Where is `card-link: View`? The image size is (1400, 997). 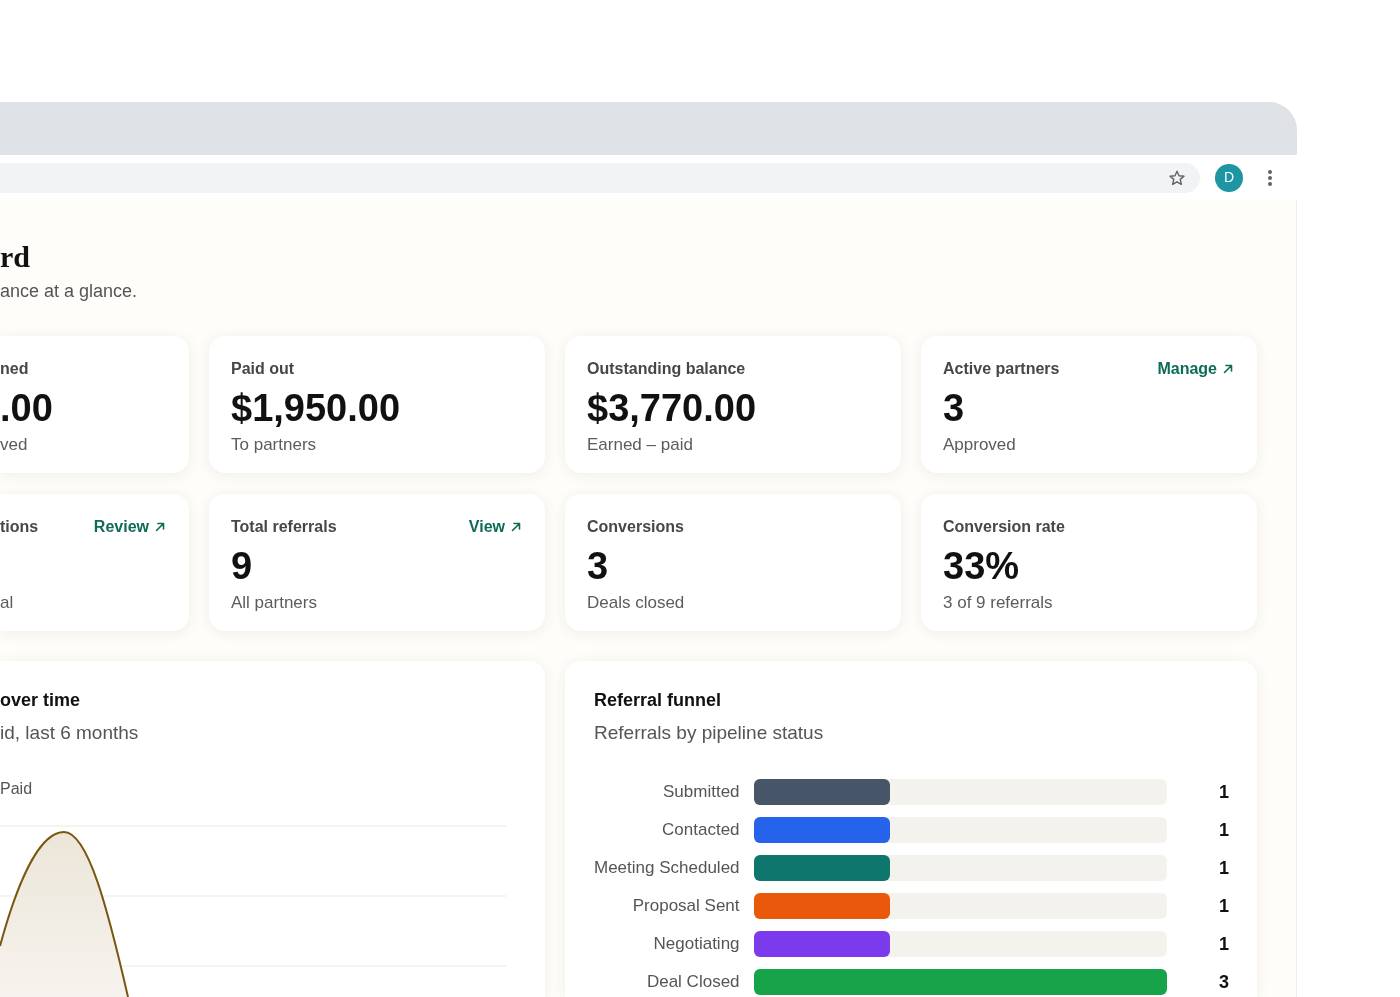
card-link: View is located at coordinates (494, 527).